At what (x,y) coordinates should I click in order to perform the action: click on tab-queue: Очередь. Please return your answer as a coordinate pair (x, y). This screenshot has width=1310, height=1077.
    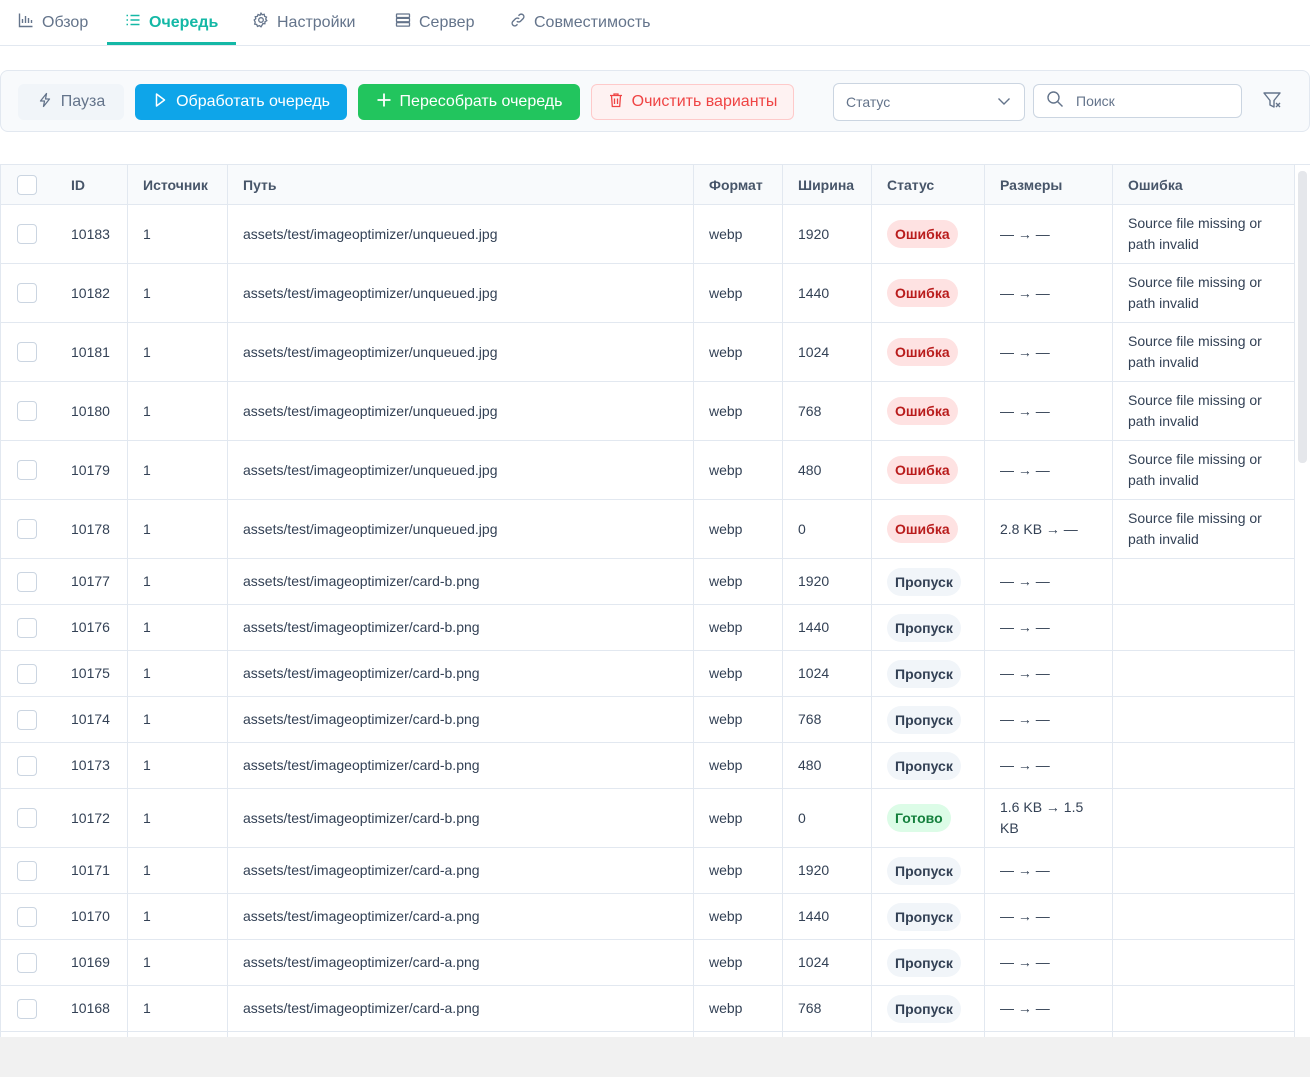
    Looking at the image, I should click on (171, 22).